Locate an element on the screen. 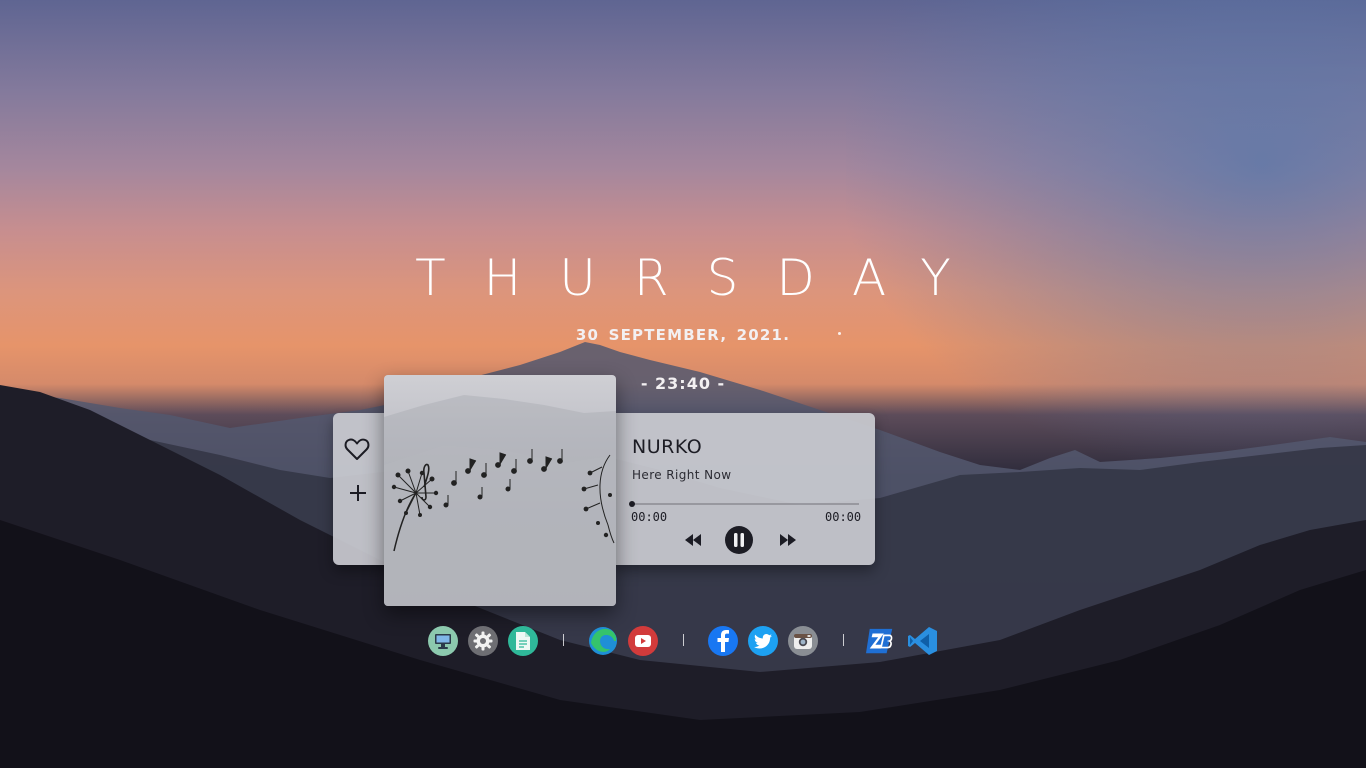 Image resolution: width=1366 pixels, height=768 pixels. facebook-icon is located at coordinates (723, 641).